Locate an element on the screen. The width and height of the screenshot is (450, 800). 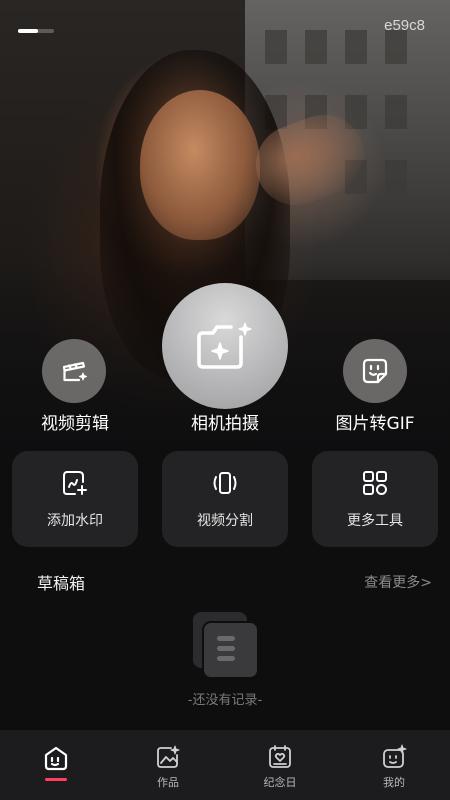
image-to-gif-label: 图片转GIF is located at coordinates (375, 424).